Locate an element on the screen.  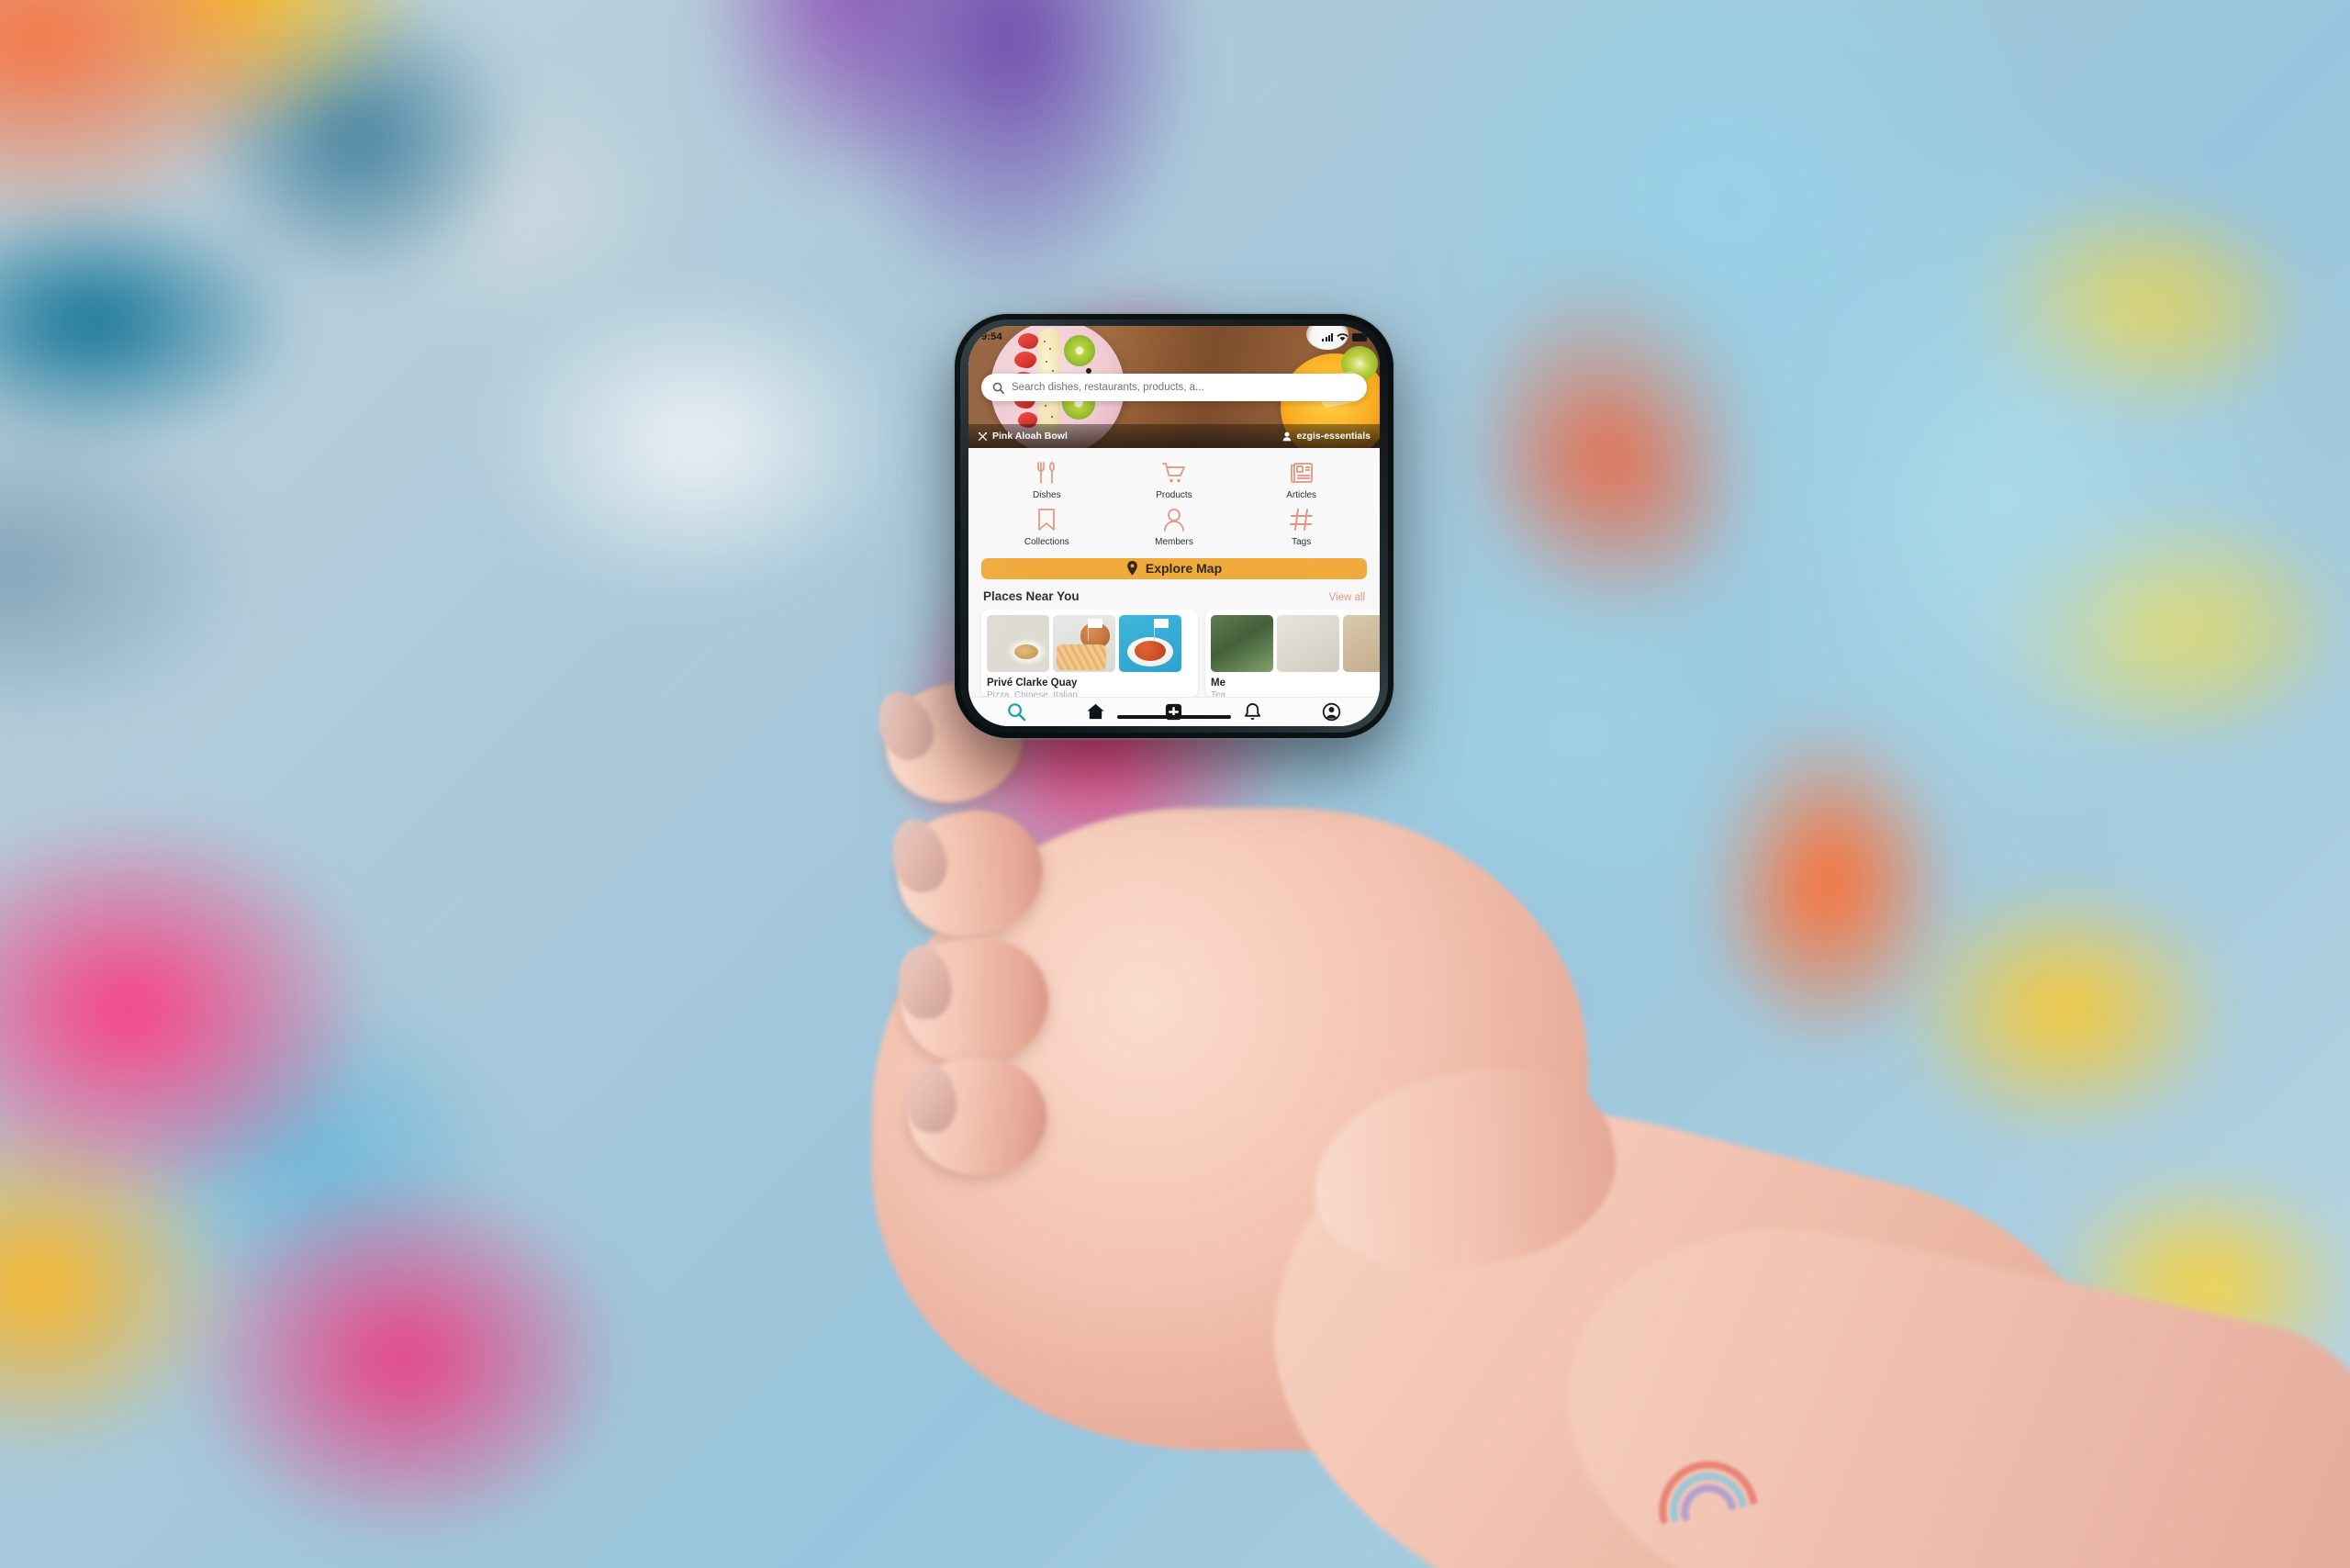
hash-icon is located at coordinates (1301, 520).